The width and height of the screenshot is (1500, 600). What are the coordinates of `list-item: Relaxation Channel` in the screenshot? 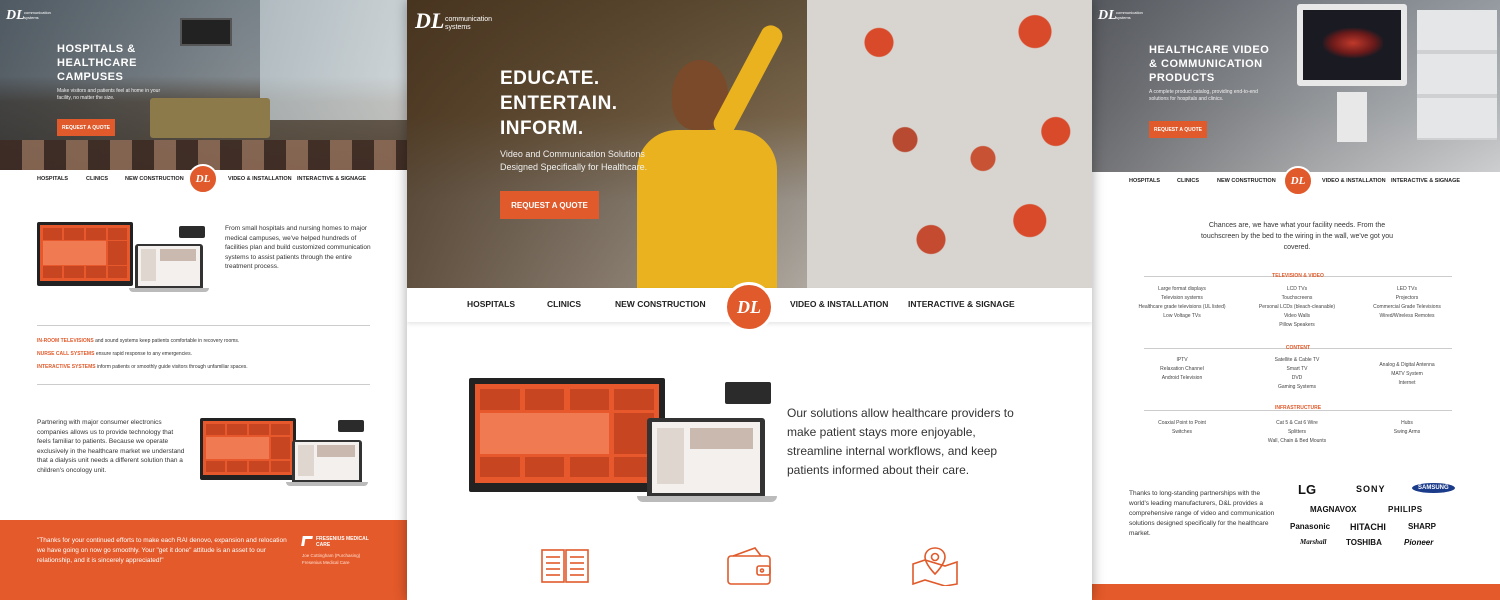 It's located at (1182, 369).